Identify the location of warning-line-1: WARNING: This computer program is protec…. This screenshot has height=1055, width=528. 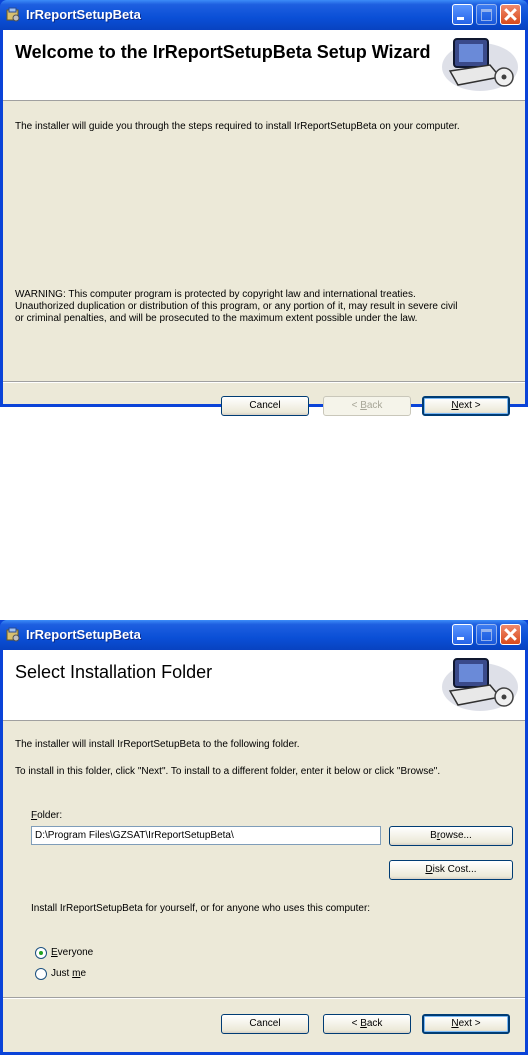
(215, 294).